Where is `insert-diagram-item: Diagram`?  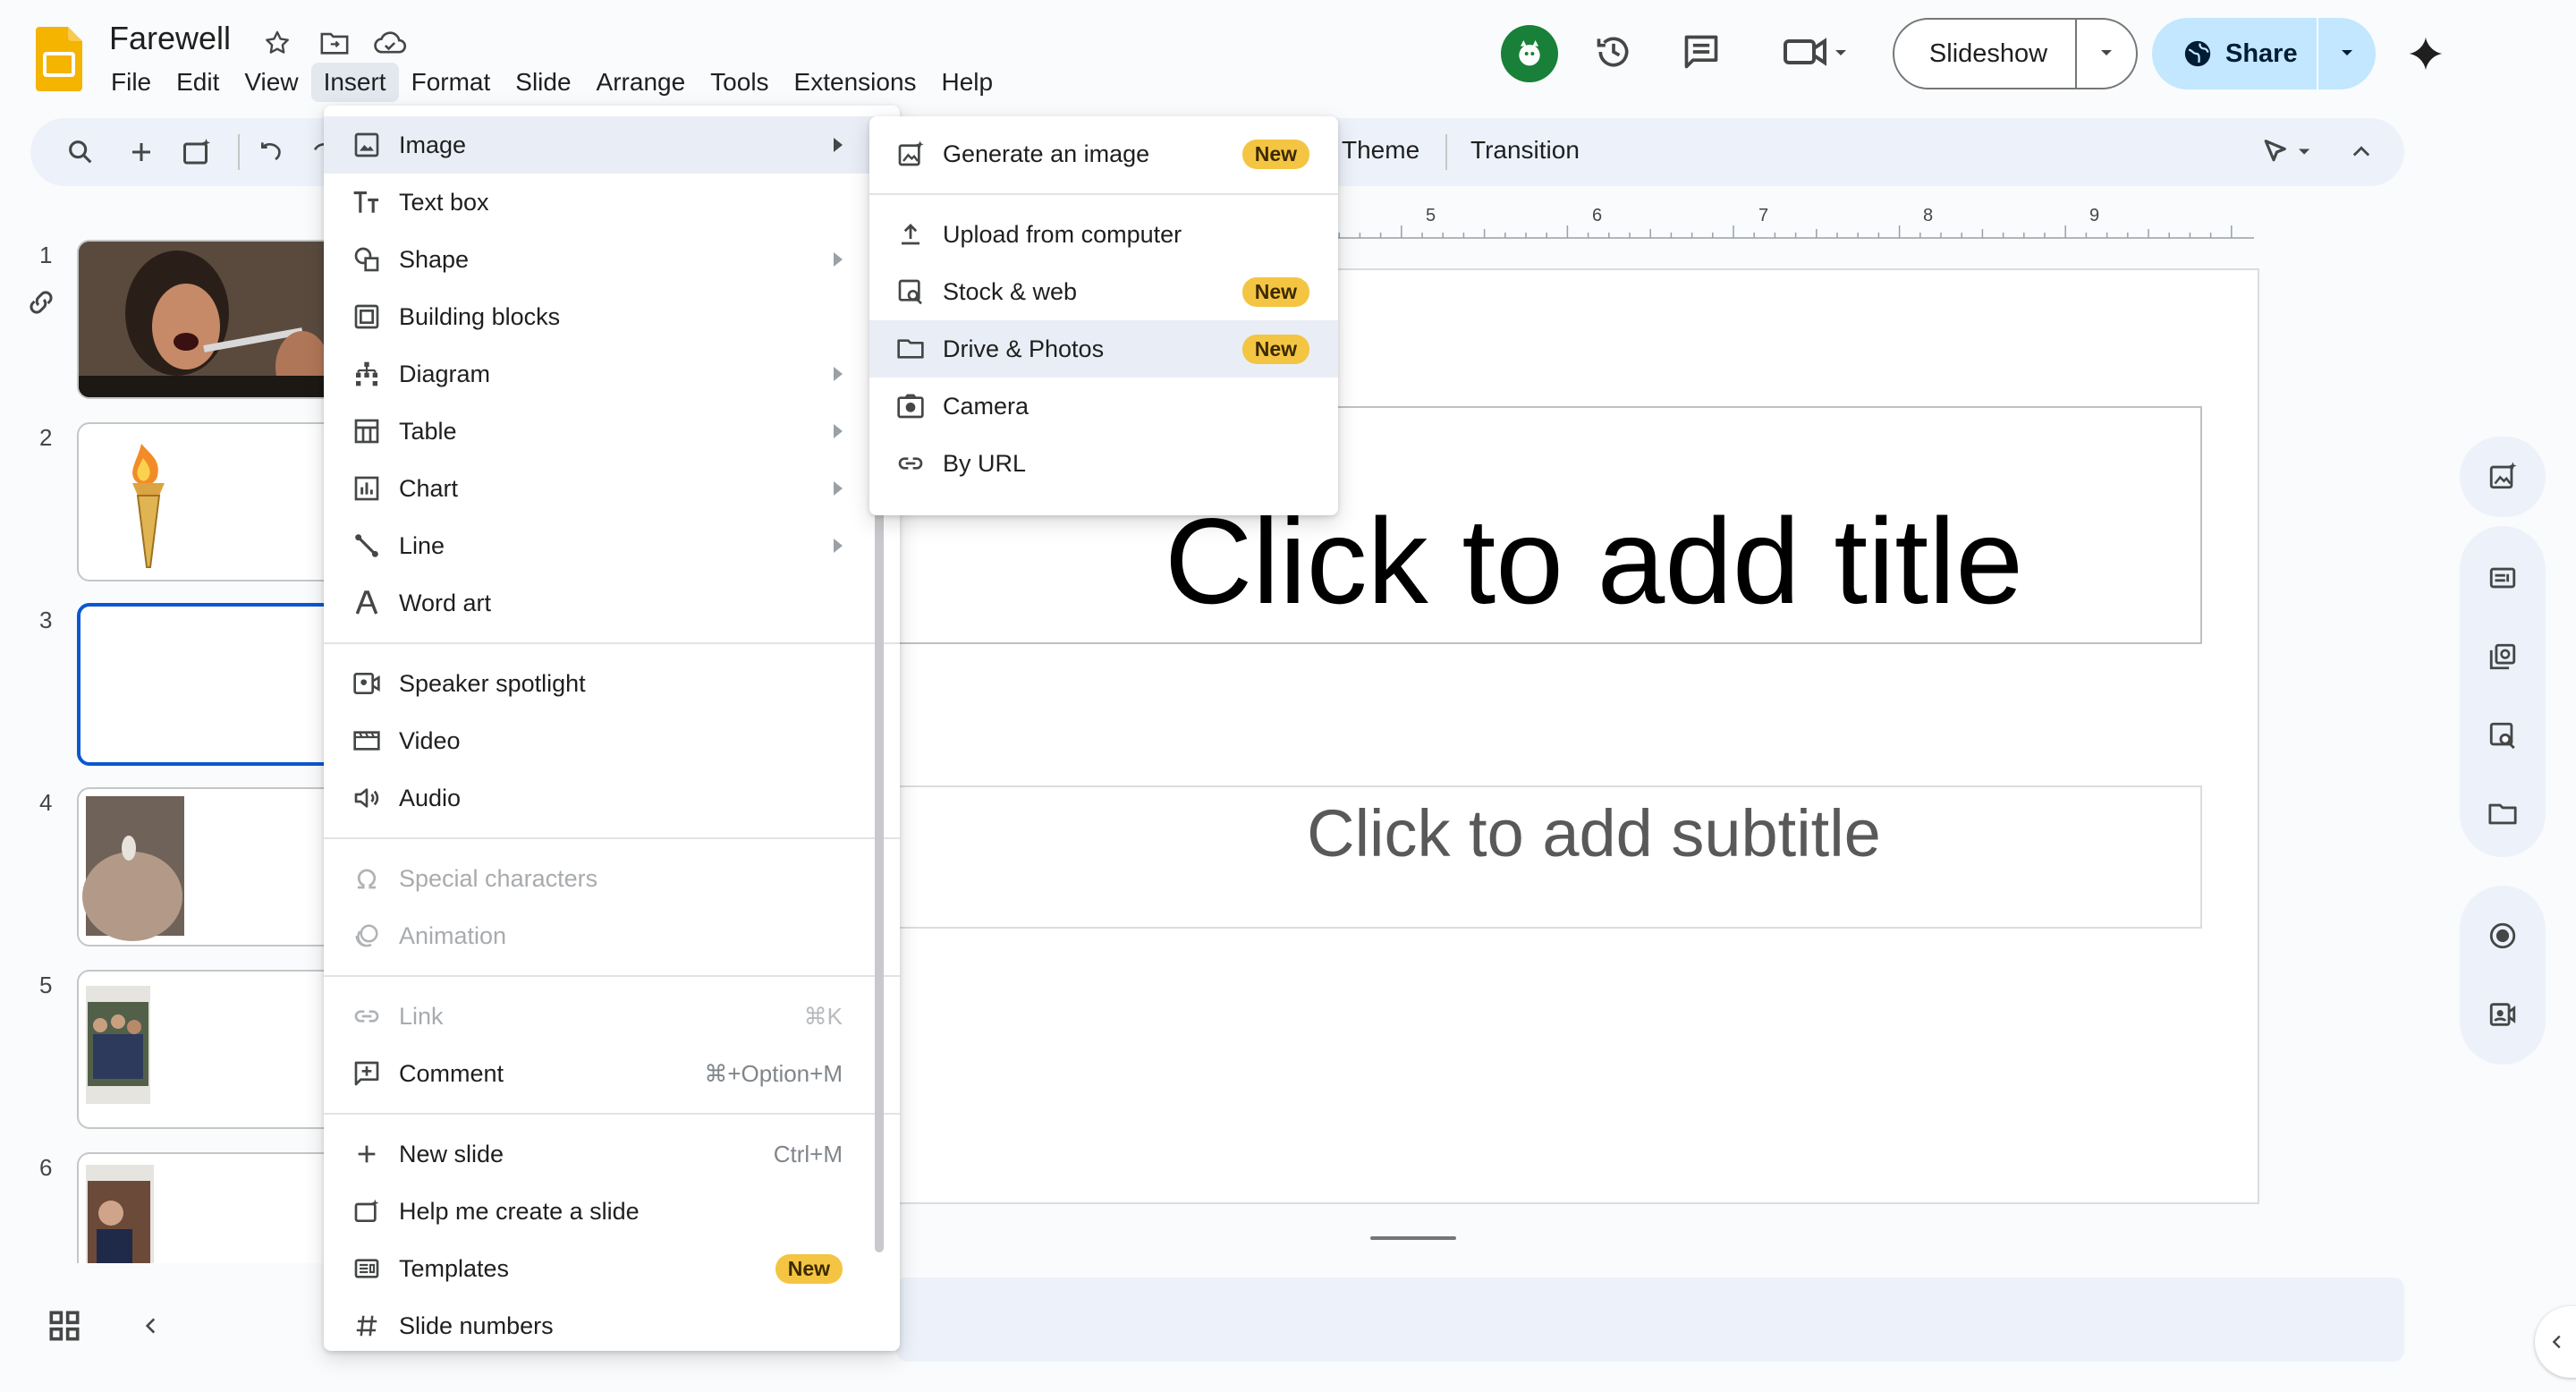
insert-diagram-item: Diagram is located at coordinates (612, 374).